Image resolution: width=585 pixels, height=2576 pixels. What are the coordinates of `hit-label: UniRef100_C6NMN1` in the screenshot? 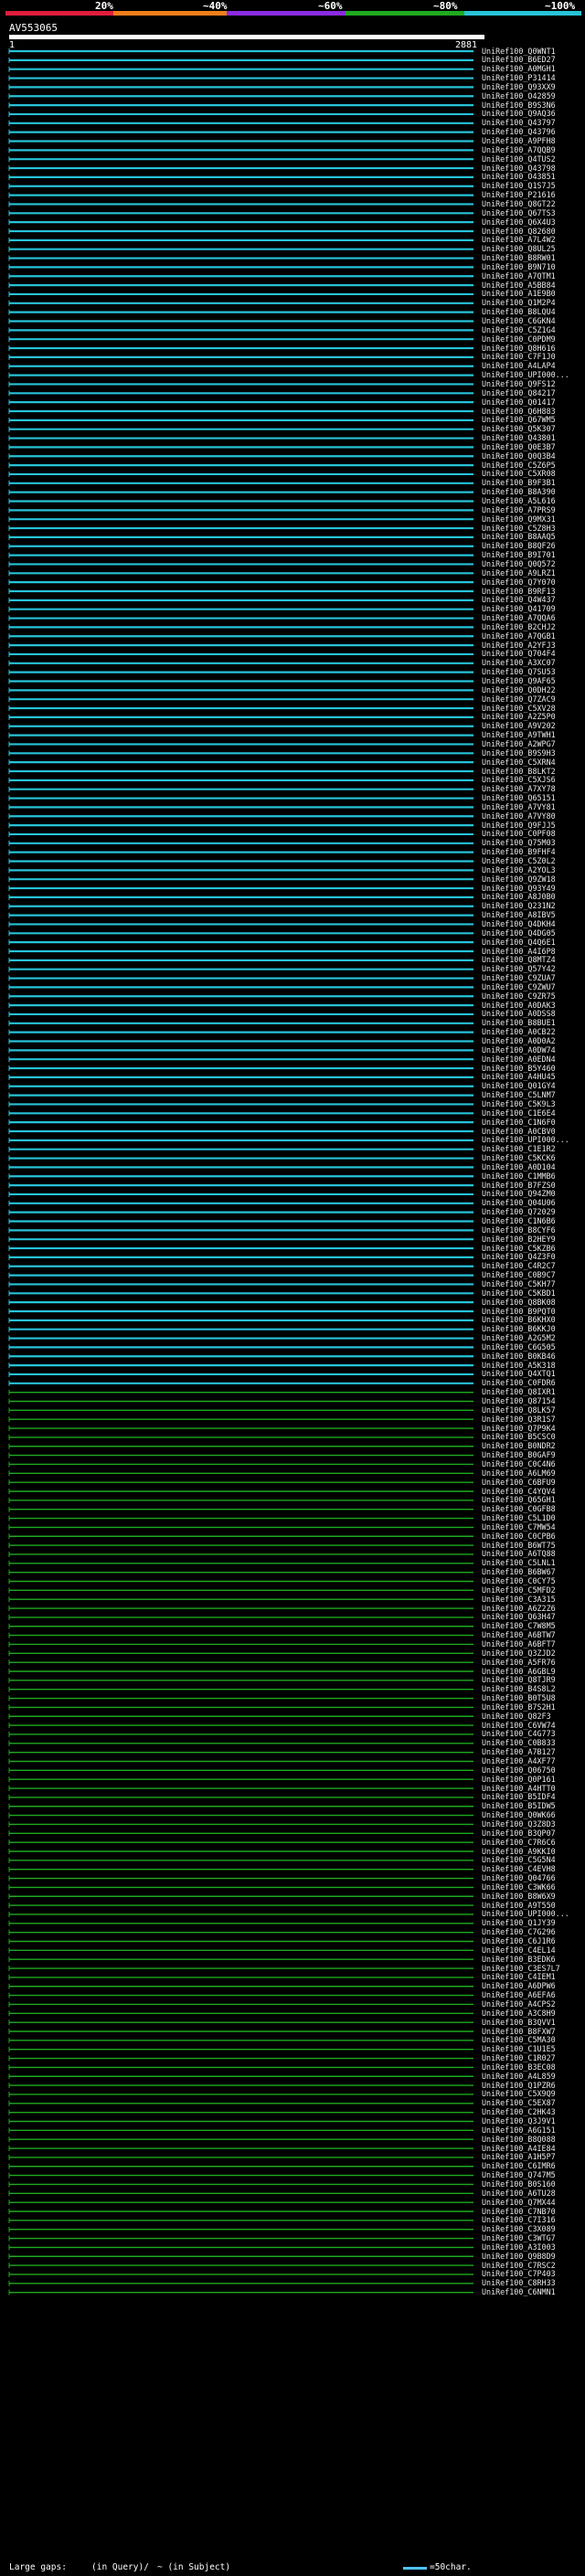 It's located at (519, 2292).